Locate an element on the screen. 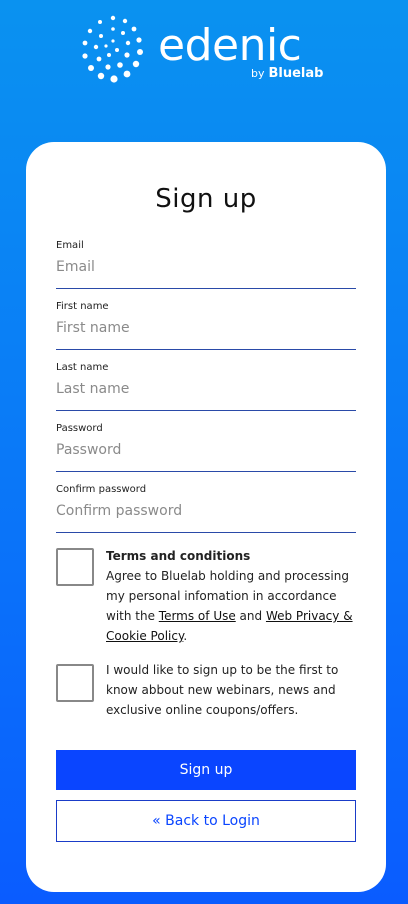 This screenshot has width=408, height=904. last-name-label: Last name is located at coordinates (82, 367).